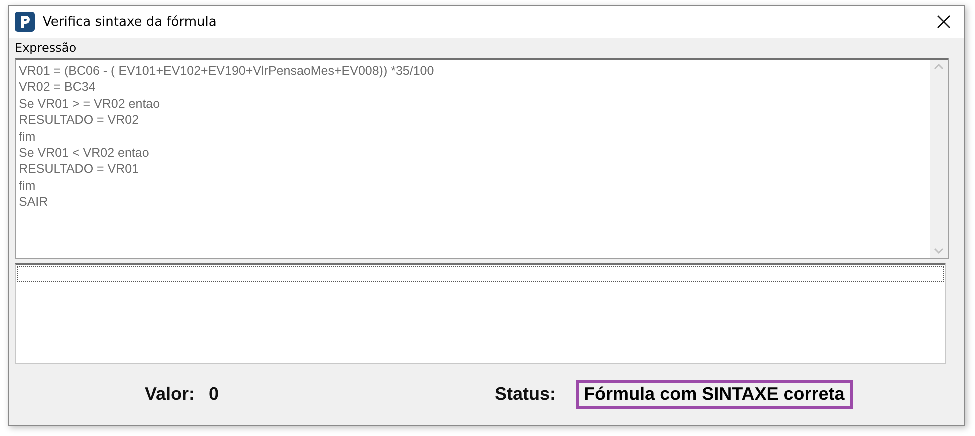  Describe the element at coordinates (525, 394) in the screenshot. I see `status-label: Status:` at that location.